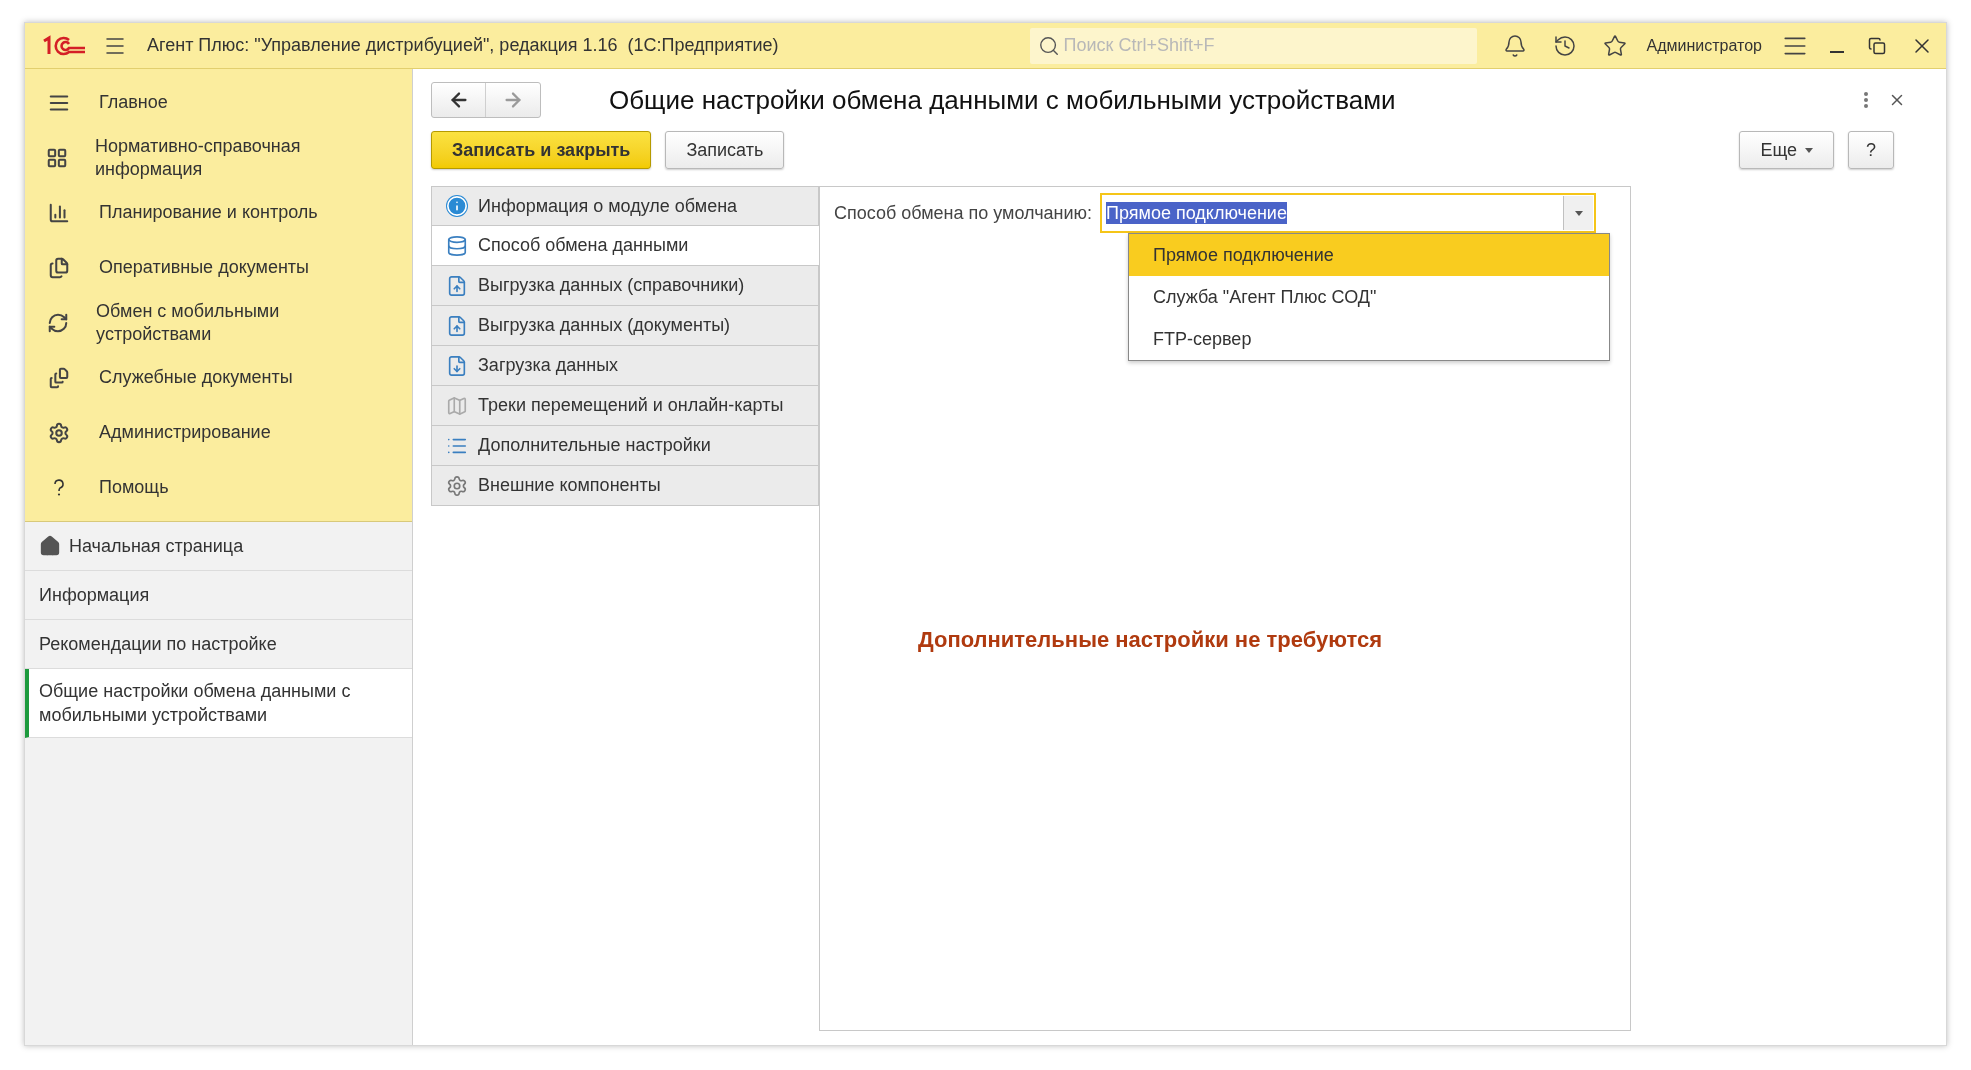  I want to click on dropdown-value: Прямое подключение, so click(1196, 213).